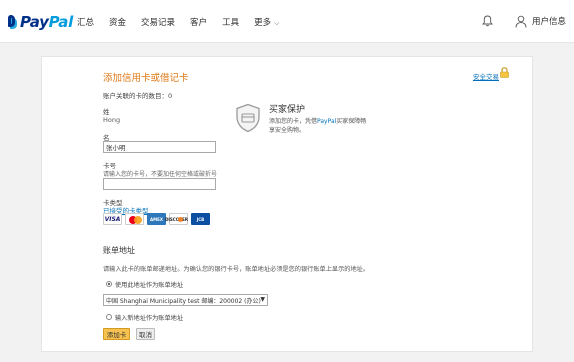 Image resolution: width=574 pixels, height=362 pixels. I want to click on buyer-protection-brand: PayPal, so click(327, 121).